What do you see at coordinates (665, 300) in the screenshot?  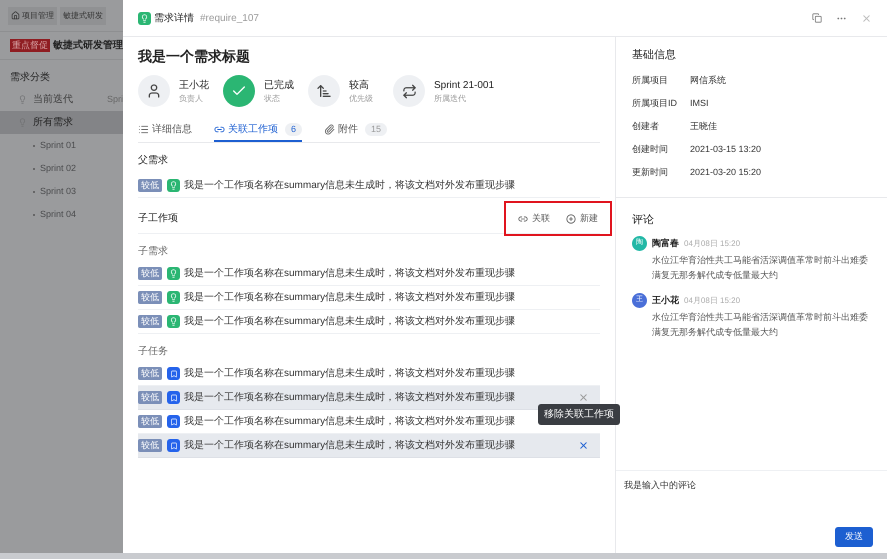 I see `comment-author: 王小花` at bounding box center [665, 300].